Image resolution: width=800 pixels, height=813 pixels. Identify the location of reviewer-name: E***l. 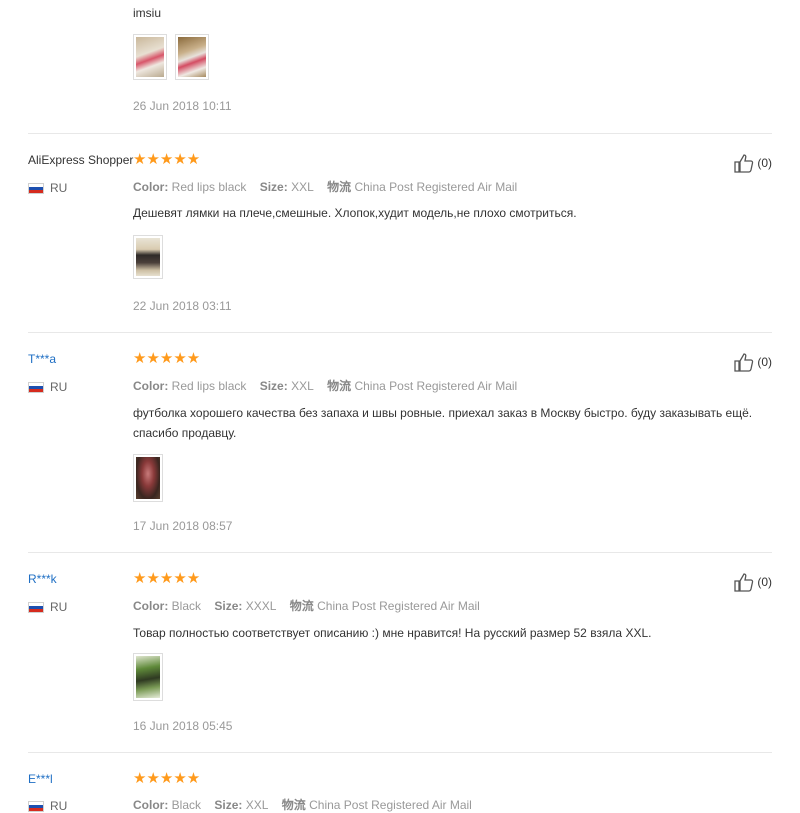
(40, 779).